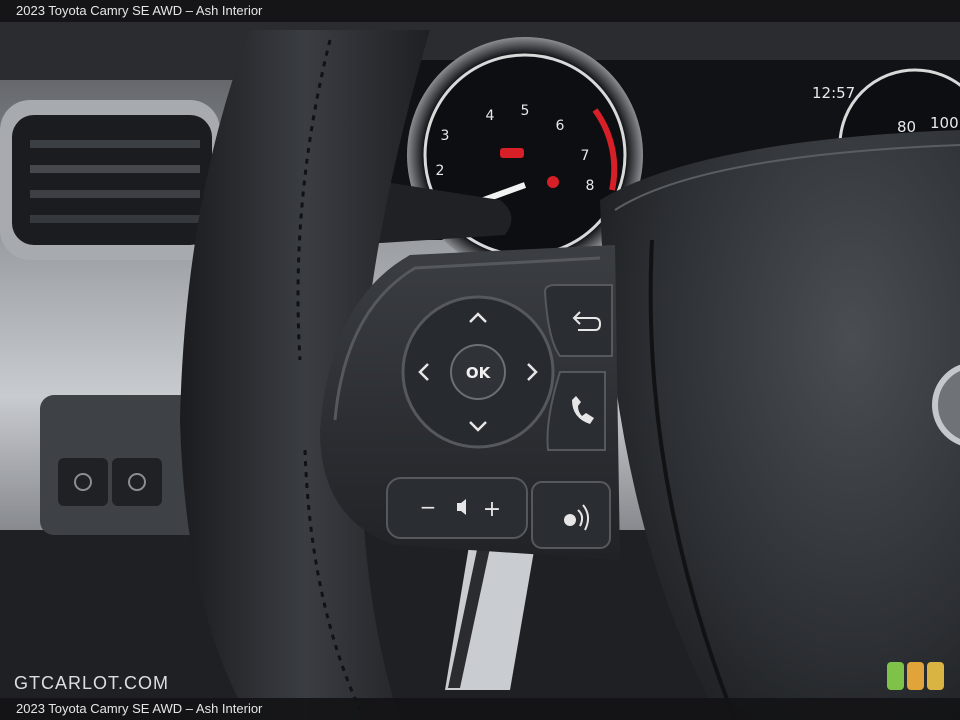  What do you see at coordinates (560, 126) in the screenshot?
I see `tach-label: 6` at bounding box center [560, 126].